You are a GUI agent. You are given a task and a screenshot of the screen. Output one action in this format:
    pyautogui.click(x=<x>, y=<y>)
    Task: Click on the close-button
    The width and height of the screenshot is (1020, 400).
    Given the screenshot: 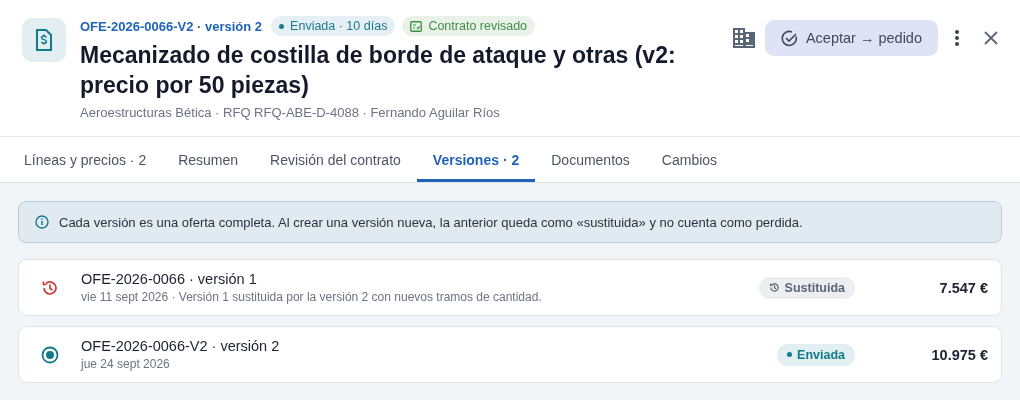 What is the action you would take?
    pyautogui.click(x=991, y=38)
    